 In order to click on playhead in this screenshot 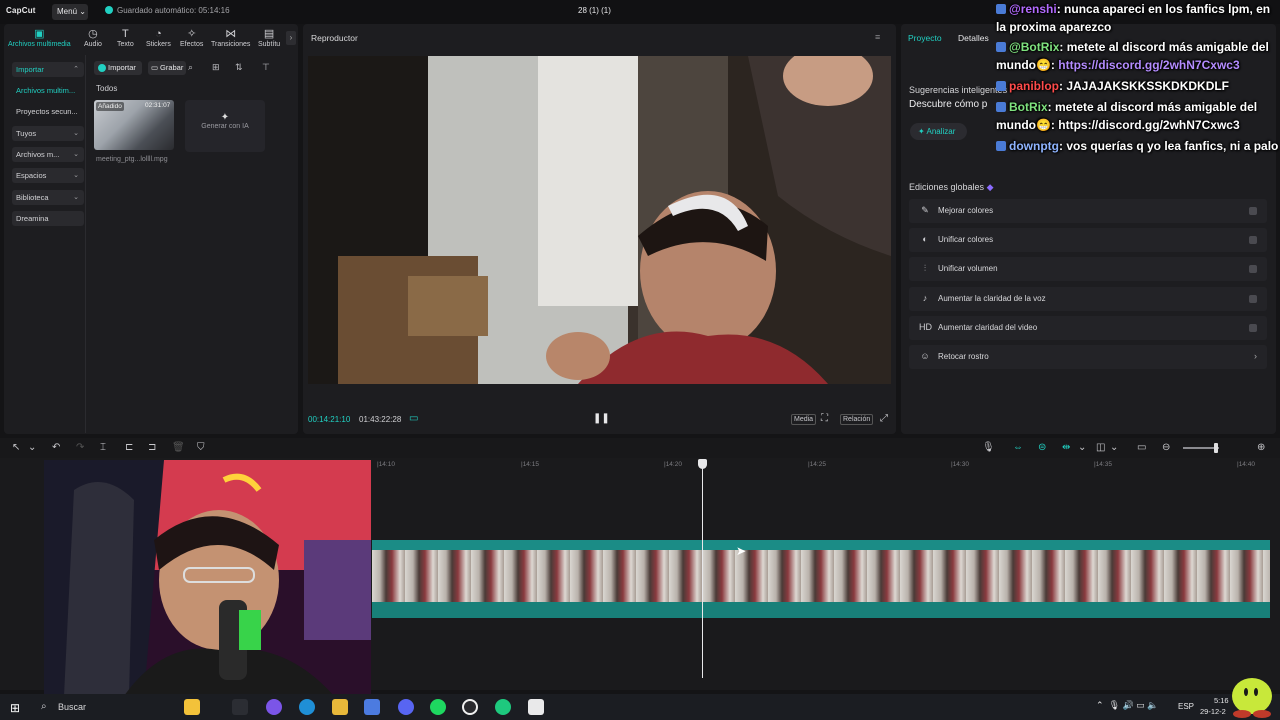, I will do `click(702, 570)`.